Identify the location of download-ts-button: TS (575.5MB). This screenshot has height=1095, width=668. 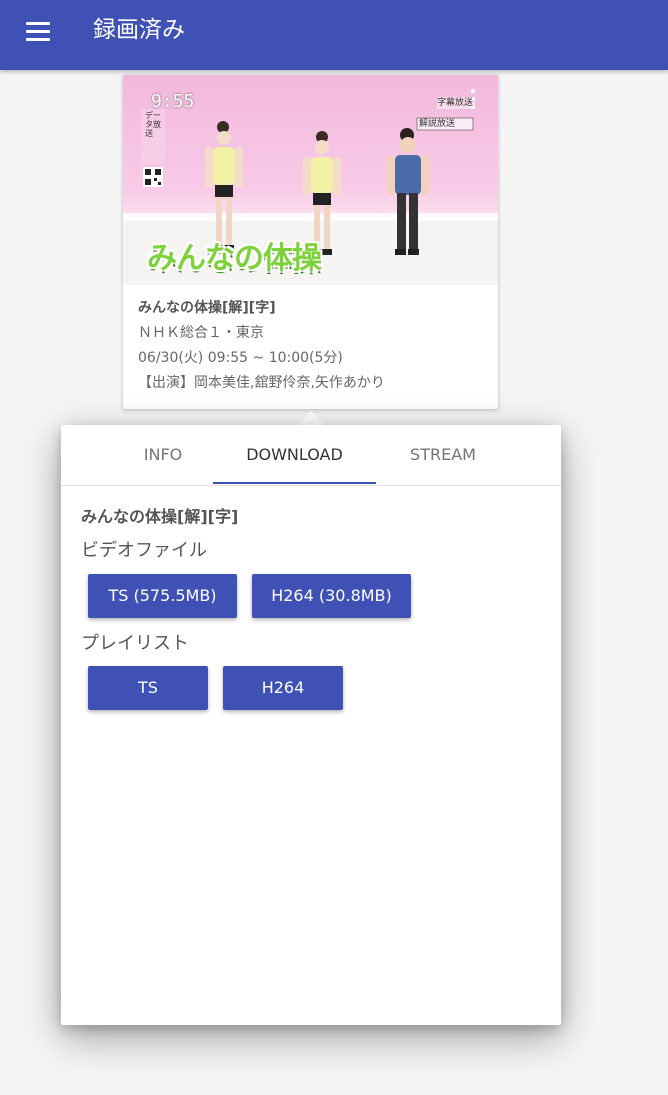
(162, 596).